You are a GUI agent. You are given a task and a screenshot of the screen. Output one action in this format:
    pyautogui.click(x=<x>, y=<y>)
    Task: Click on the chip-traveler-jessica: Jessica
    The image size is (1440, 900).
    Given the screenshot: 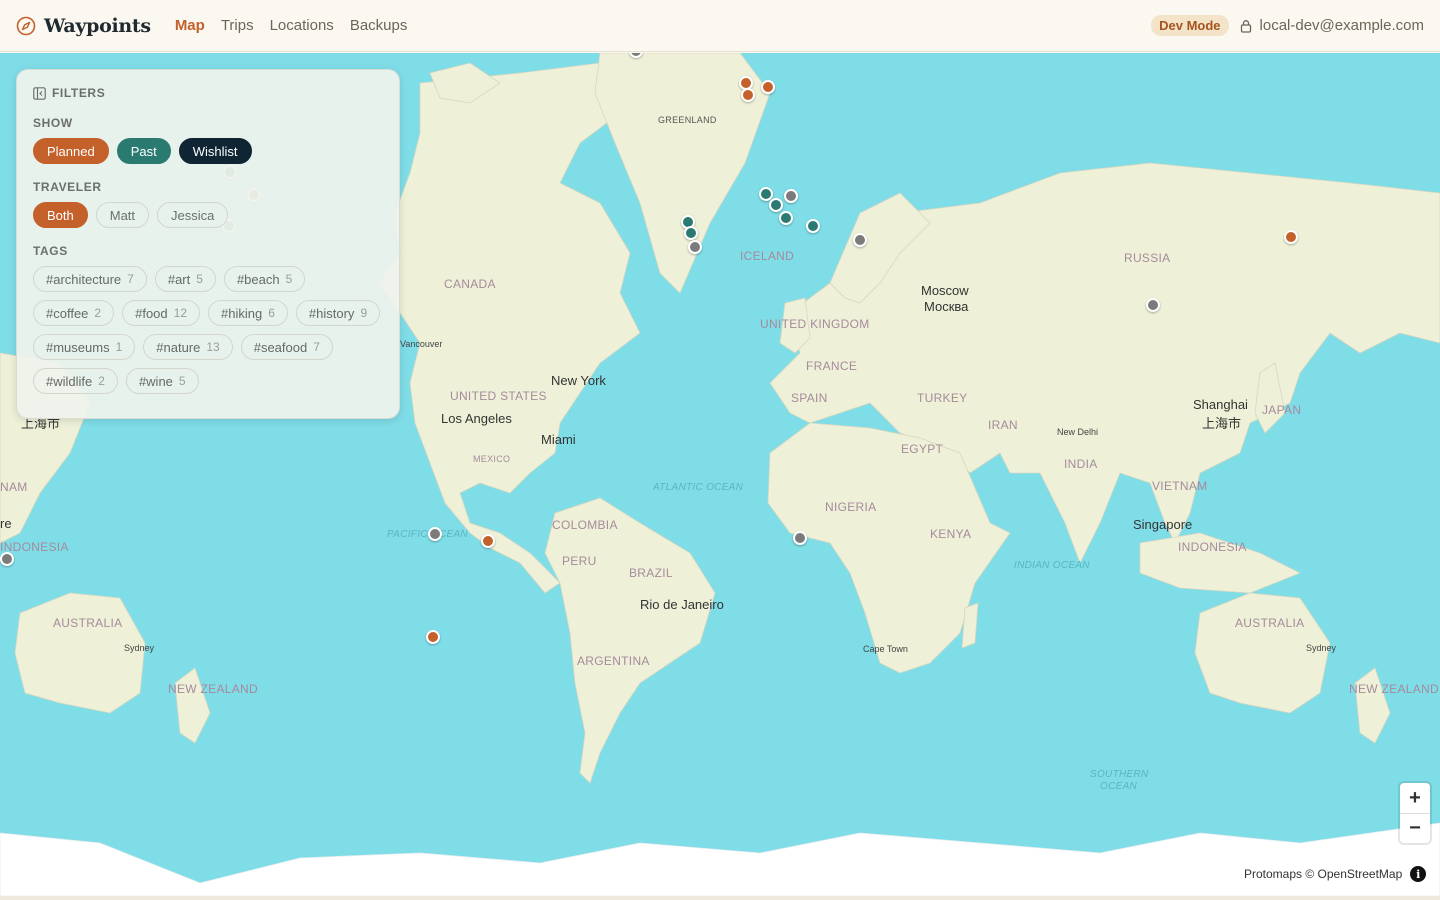 What is the action you would take?
    pyautogui.click(x=193, y=215)
    